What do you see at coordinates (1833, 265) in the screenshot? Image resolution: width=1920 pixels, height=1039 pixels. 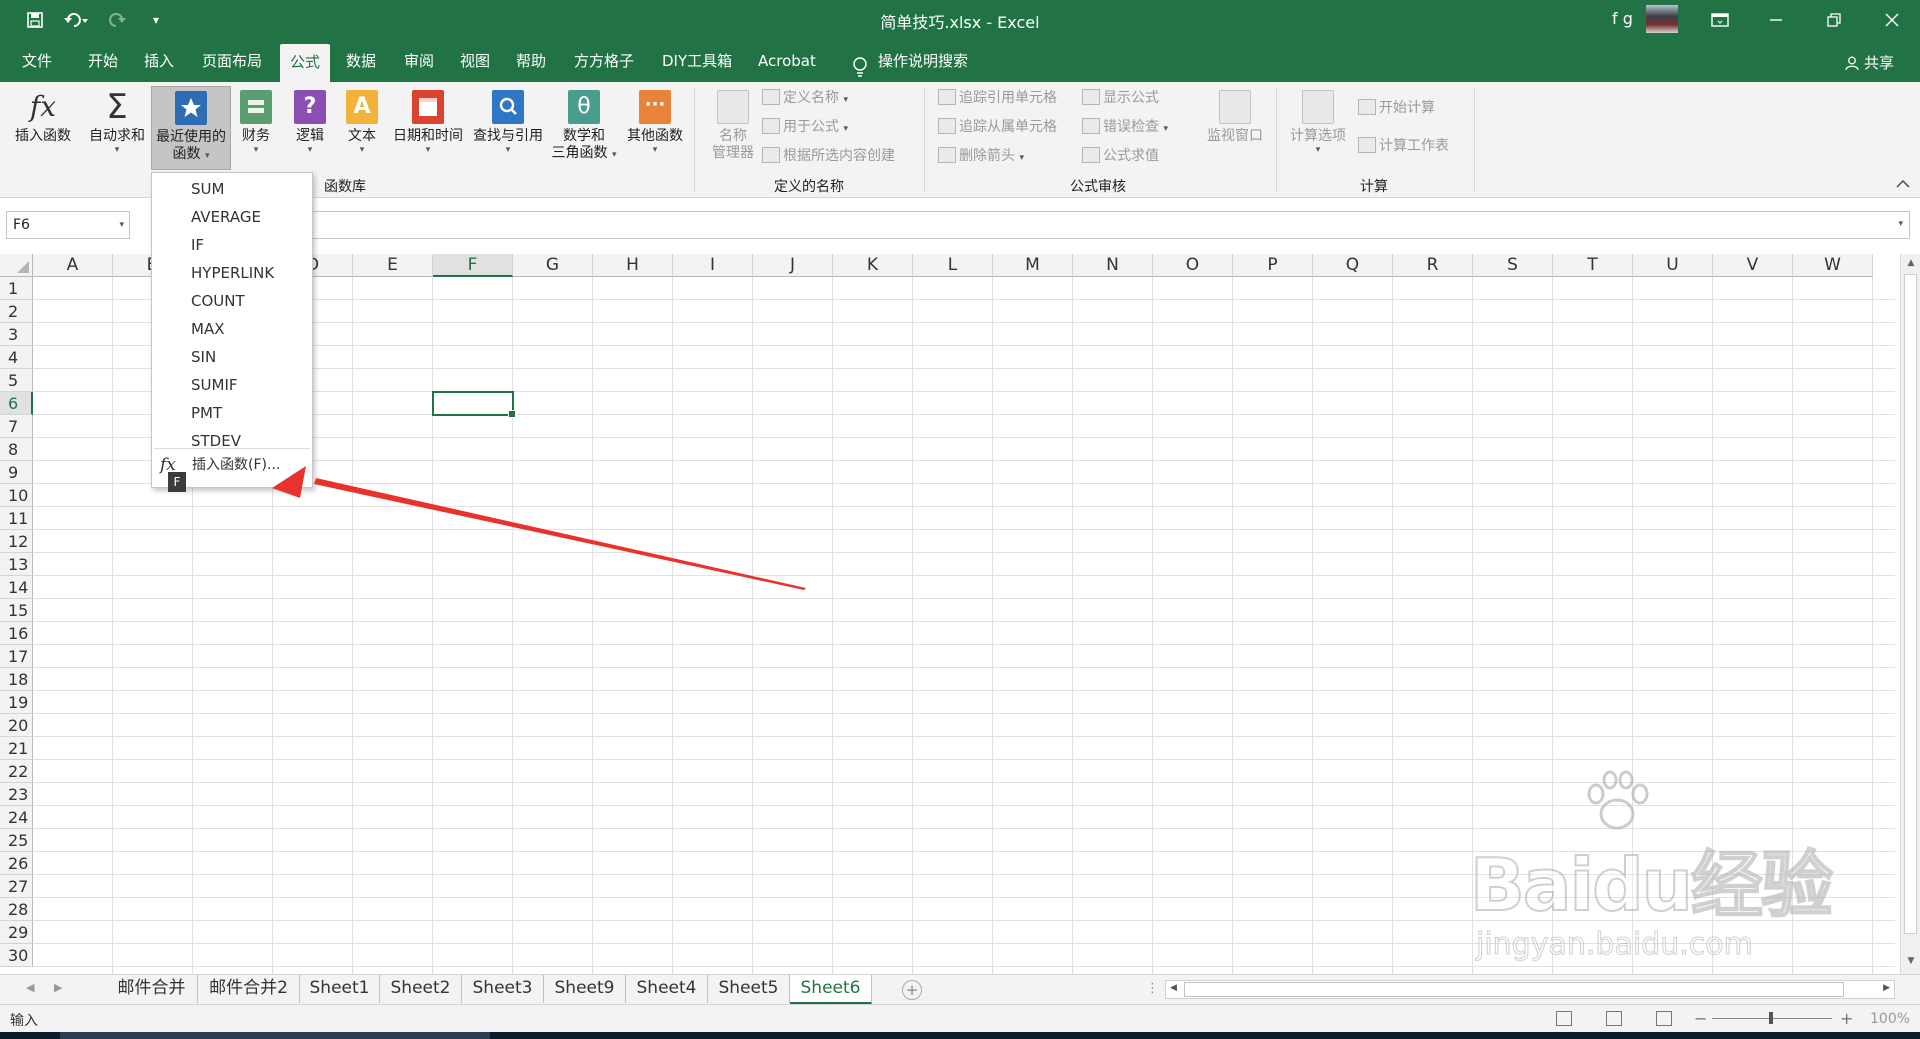 I see `column-header-w: W` at bounding box center [1833, 265].